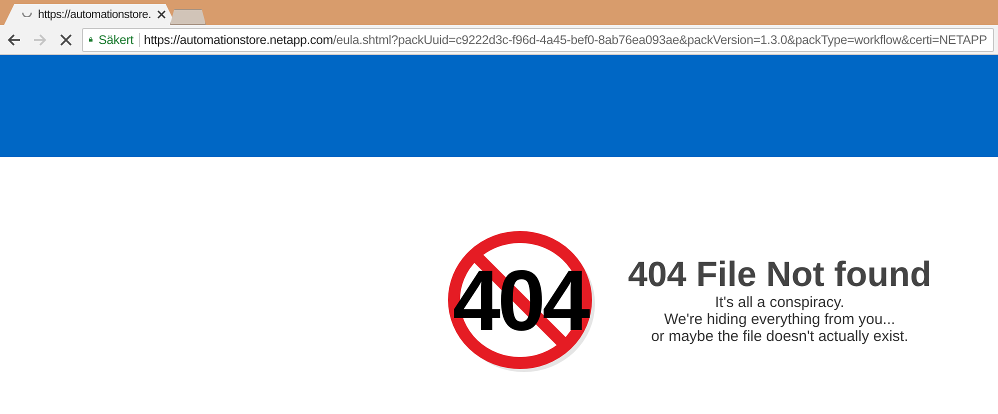 The width and height of the screenshot is (998, 414). Describe the element at coordinates (779, 336) in the screenshot. I see `error-message-line: or maybe the file doesn't actually exist.` at that location.